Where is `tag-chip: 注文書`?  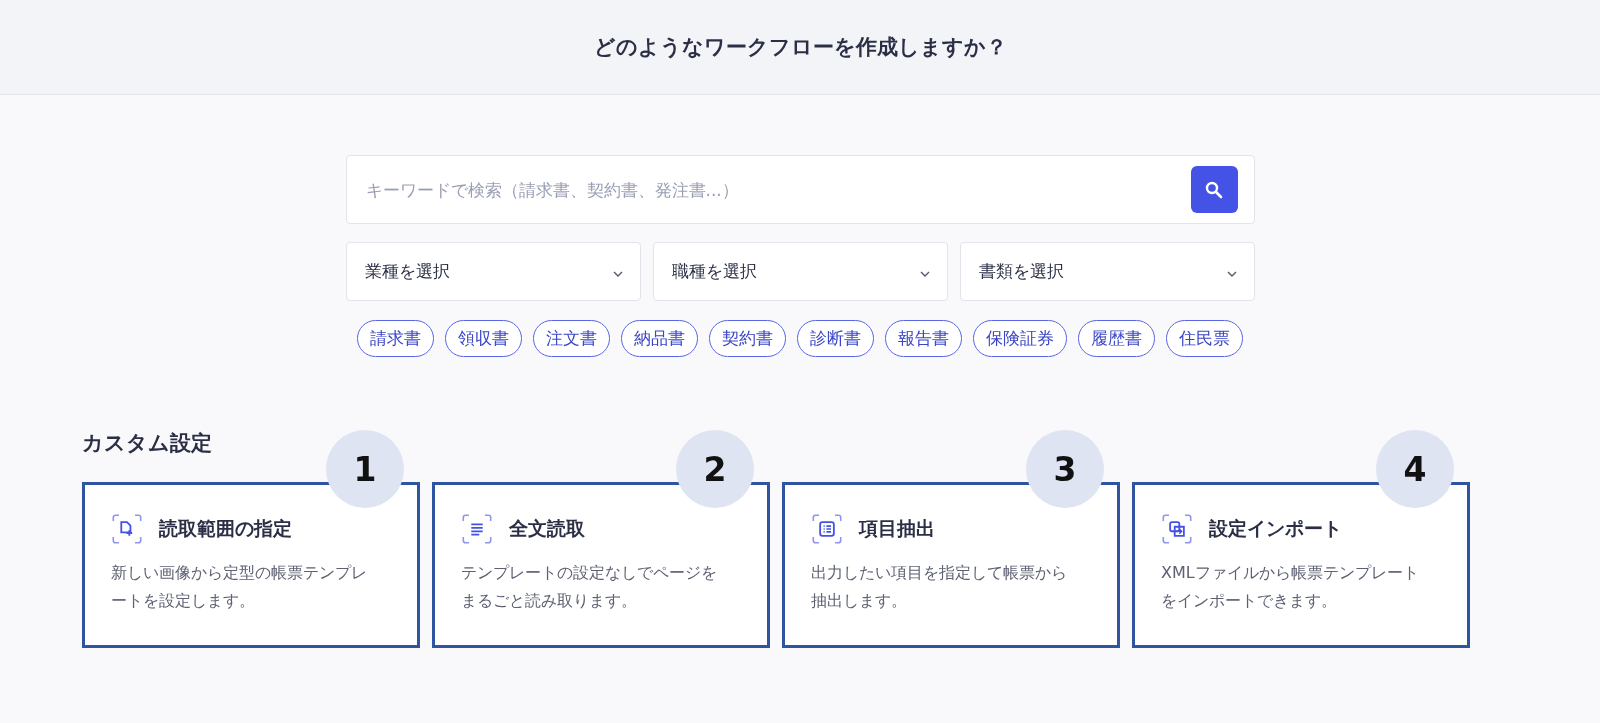 tag-chip: 注文書 is located at coordinates (571, 338).